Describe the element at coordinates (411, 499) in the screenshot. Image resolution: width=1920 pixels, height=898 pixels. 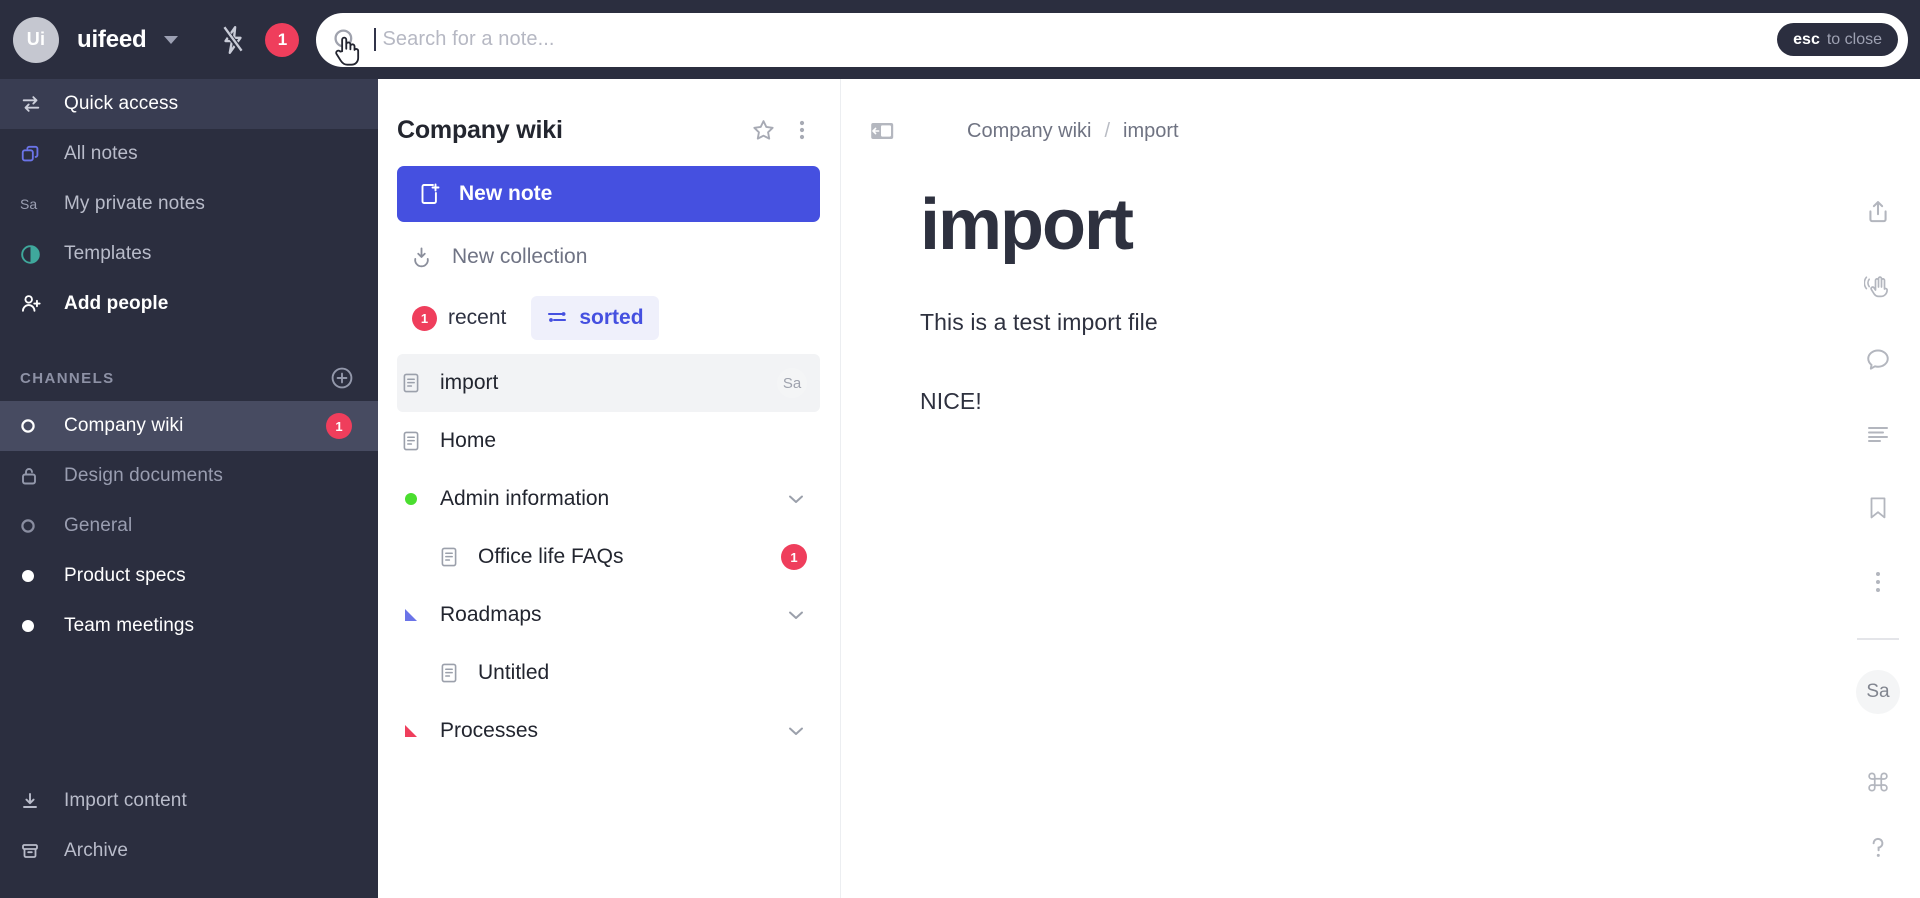
I see `green-dot-icon` at that location.